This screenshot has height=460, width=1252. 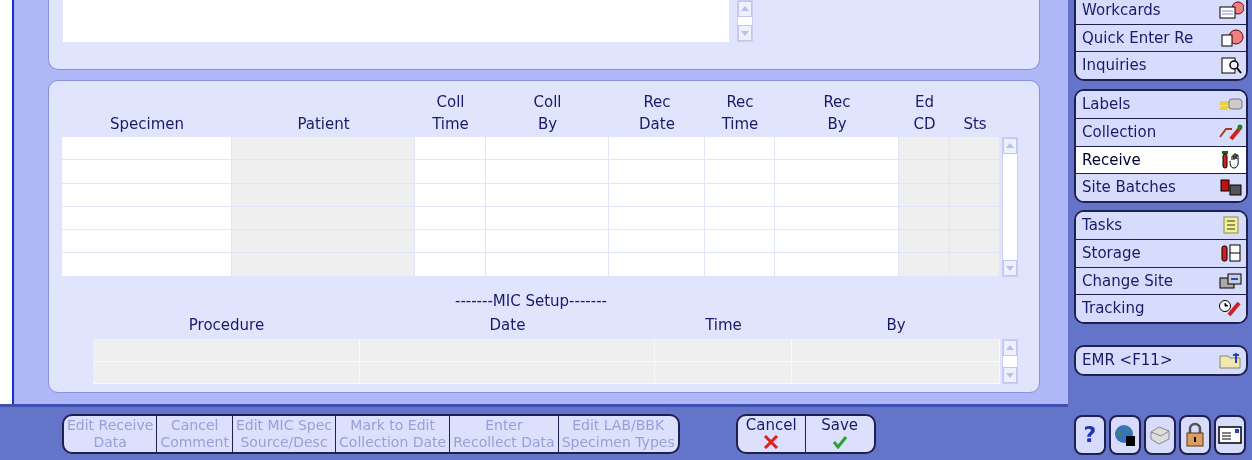 What do you see at coordinates (1231, 132) in the screenshot?
I see `bed-and-tube-icon` at bounding box center [1231, 132].